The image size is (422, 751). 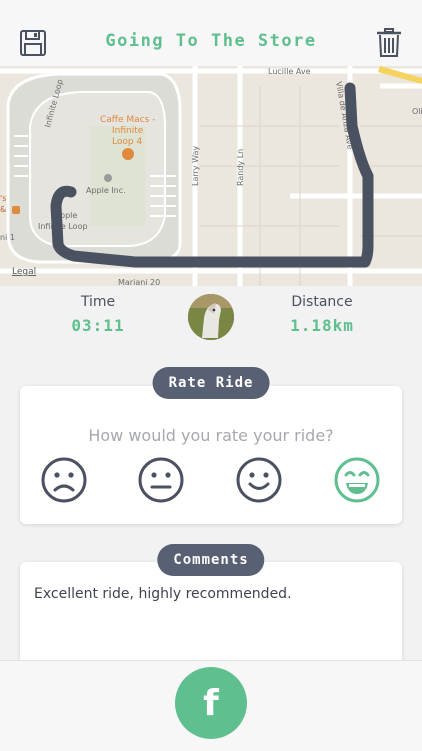 What do you see at coordinates (211, 594) in the screenshot?
I see `comment-text: Excellent ride, highly recommended.` at bounding box center [211, 594].